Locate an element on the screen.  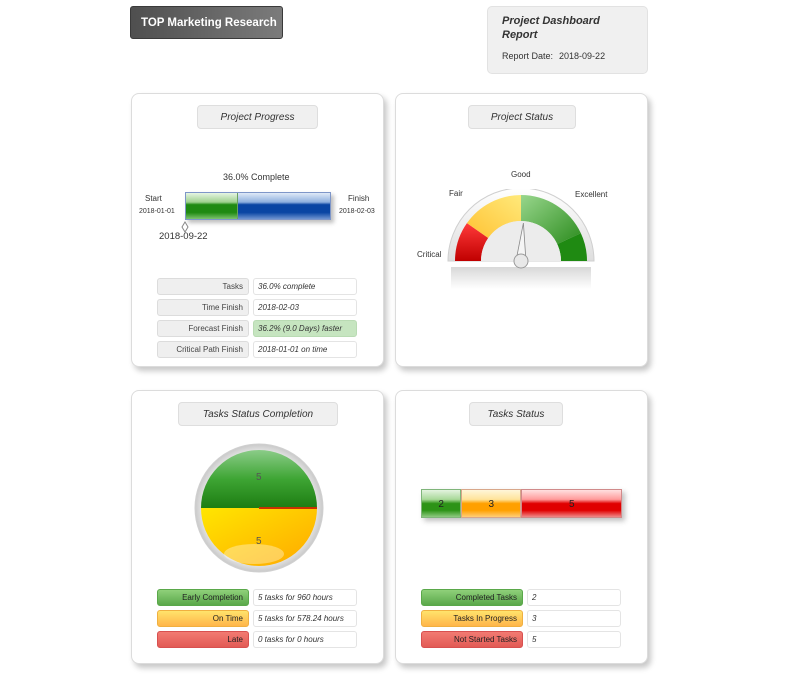
progress-bar is located at coordinates (258, 206).